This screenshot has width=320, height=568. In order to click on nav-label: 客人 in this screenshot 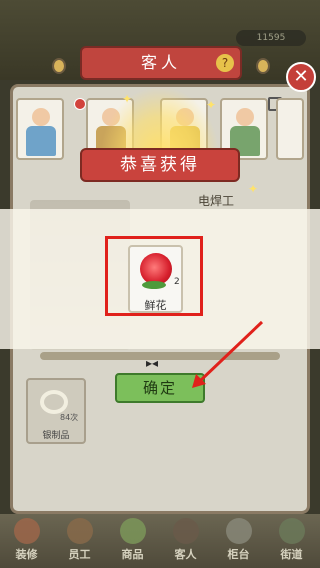, I will do `click(185, 554)`.